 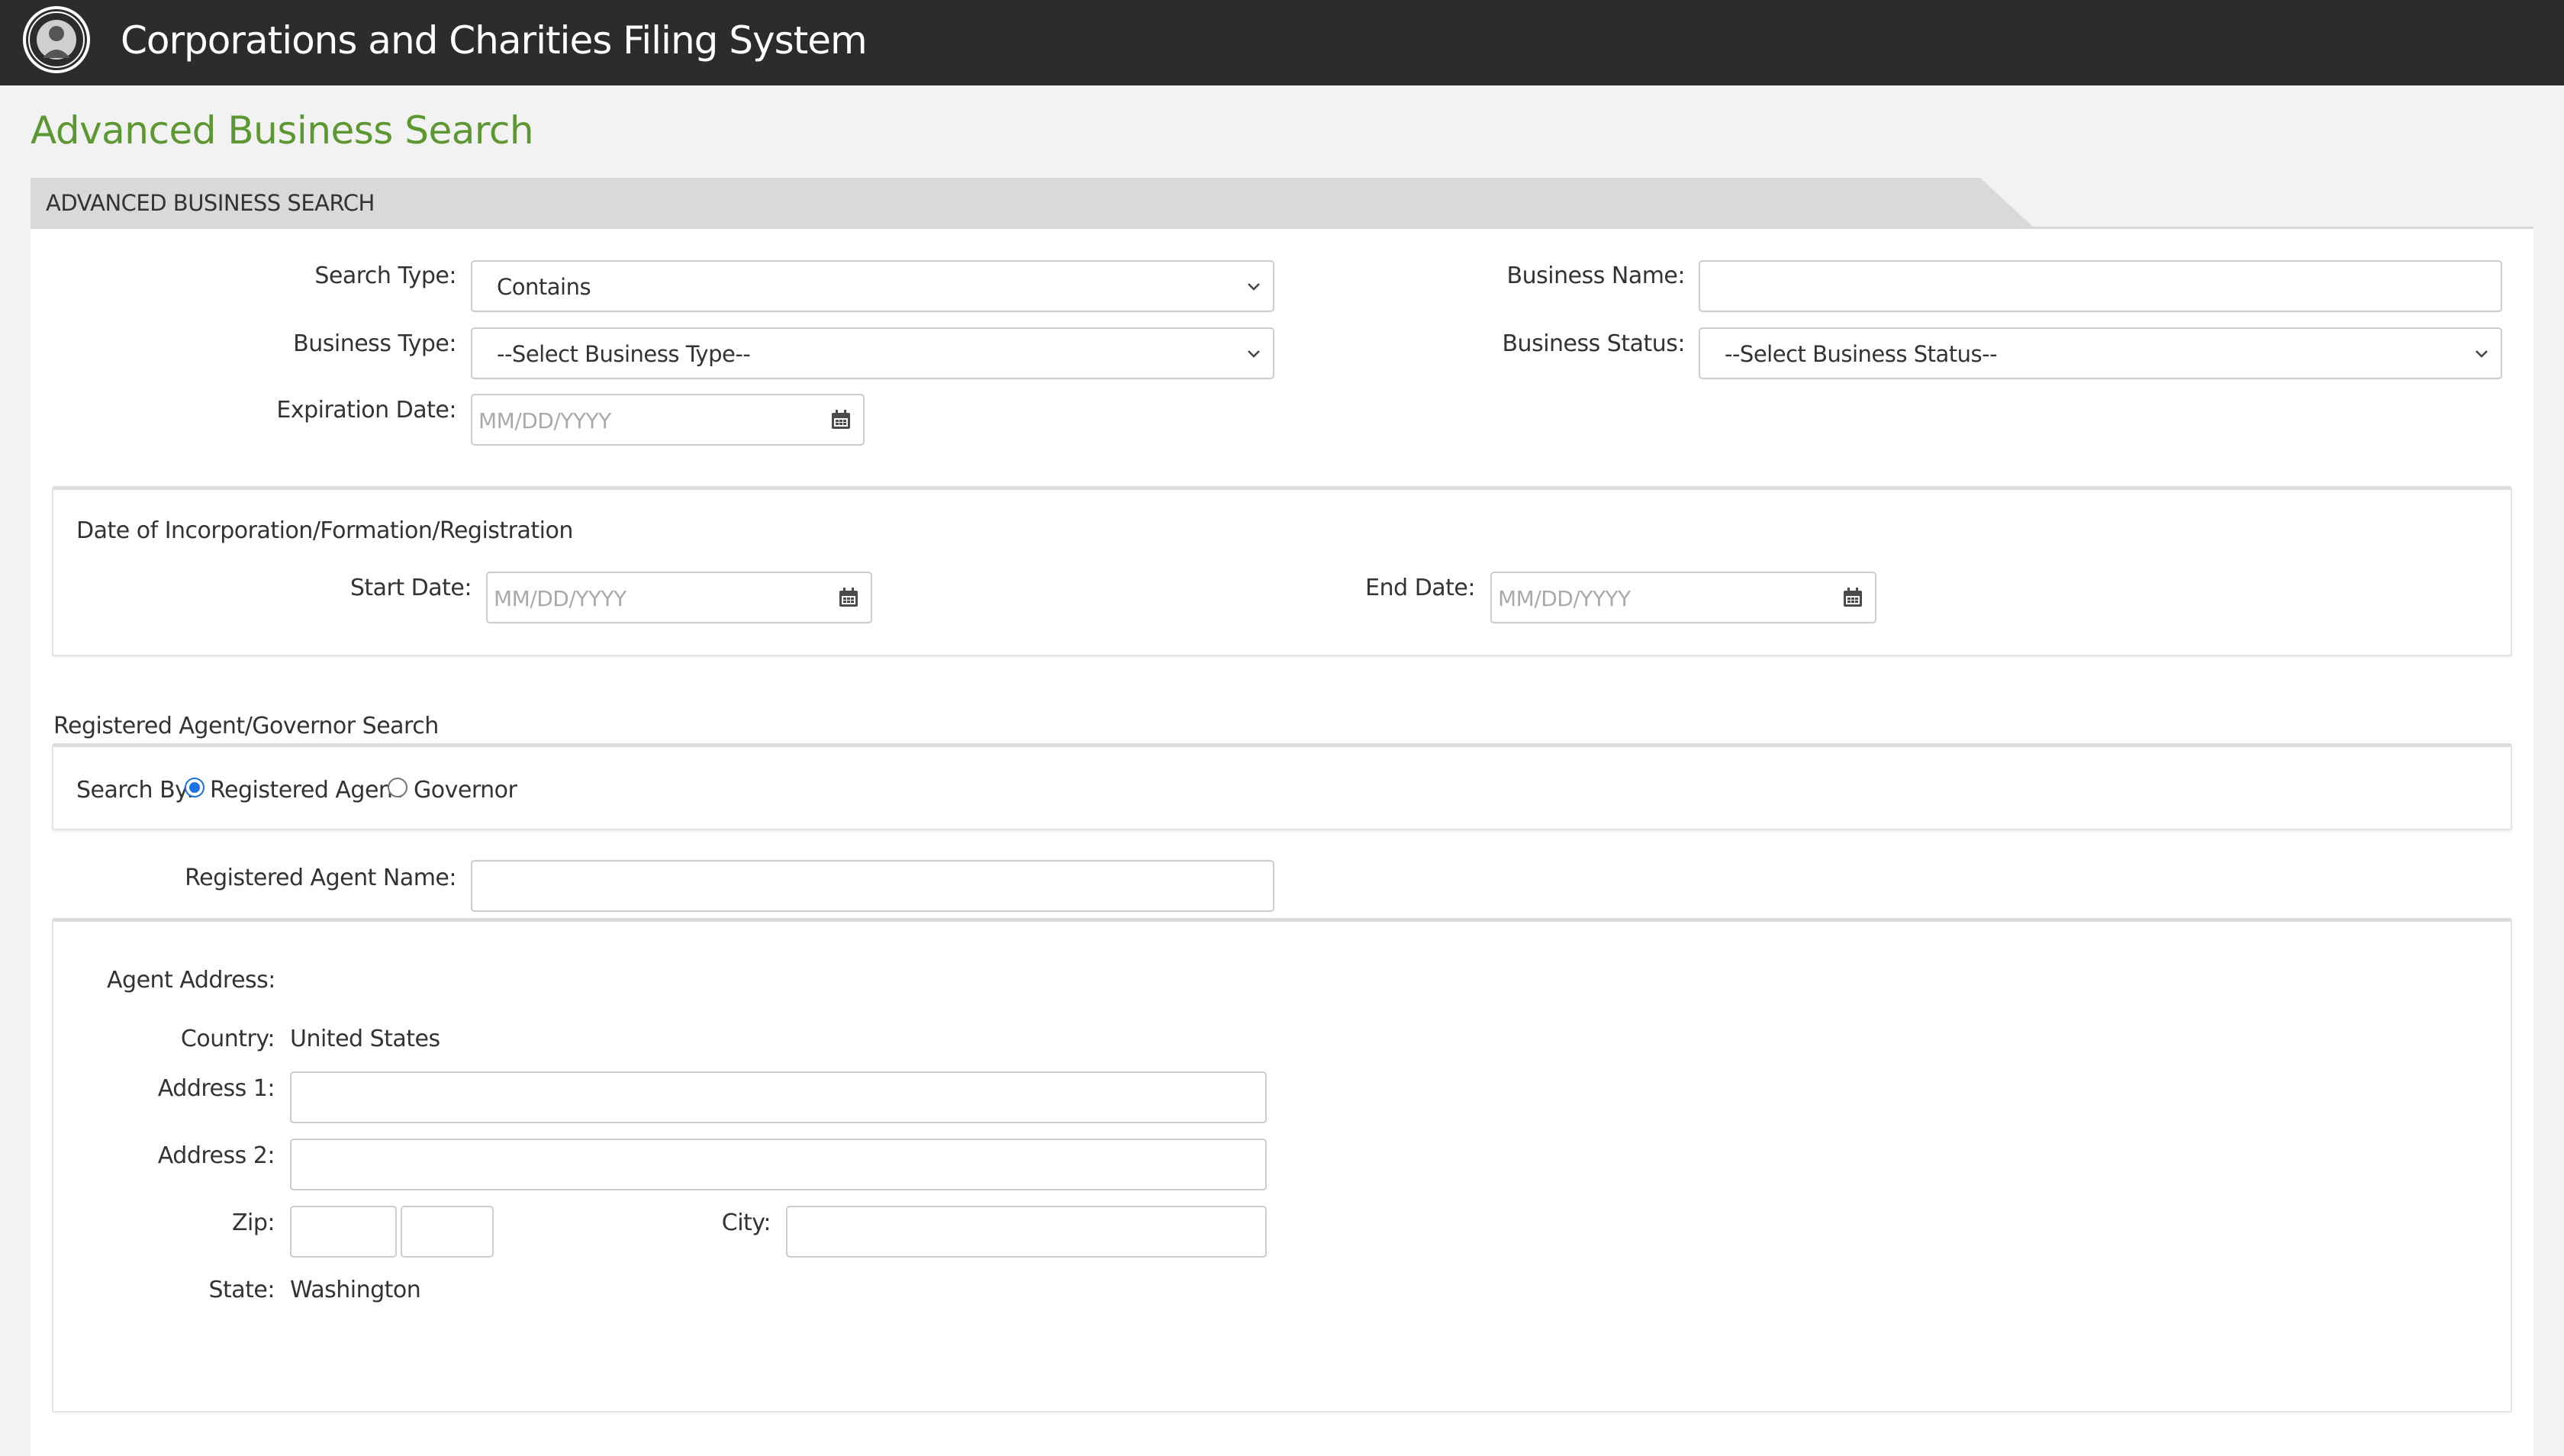 What do you see at coordinates (872, 886) in the screenshot?
I see `registered-agent-name-input` at bounding box center [872, 886].